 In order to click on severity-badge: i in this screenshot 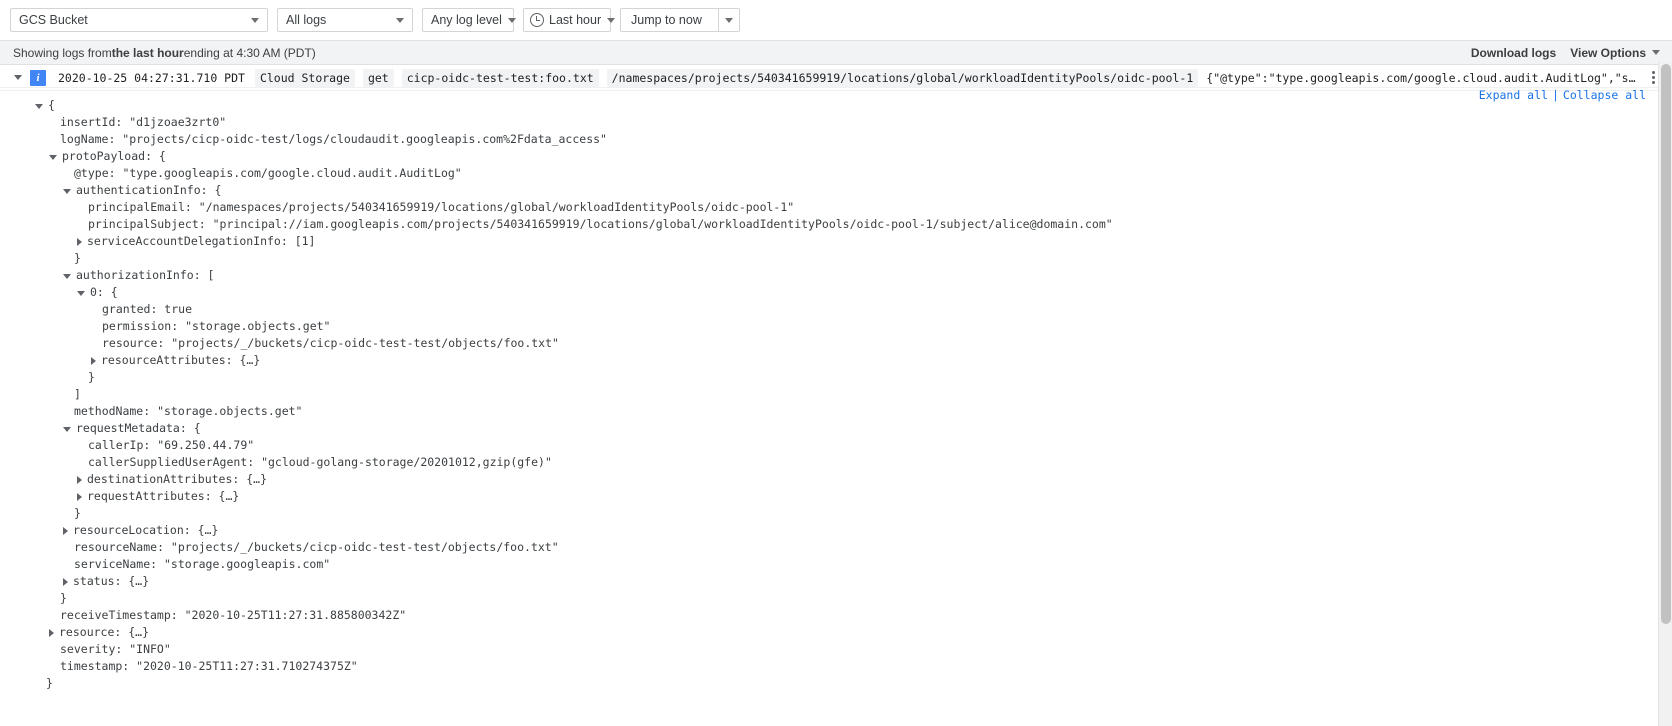, I will do `click(38, 77)`.